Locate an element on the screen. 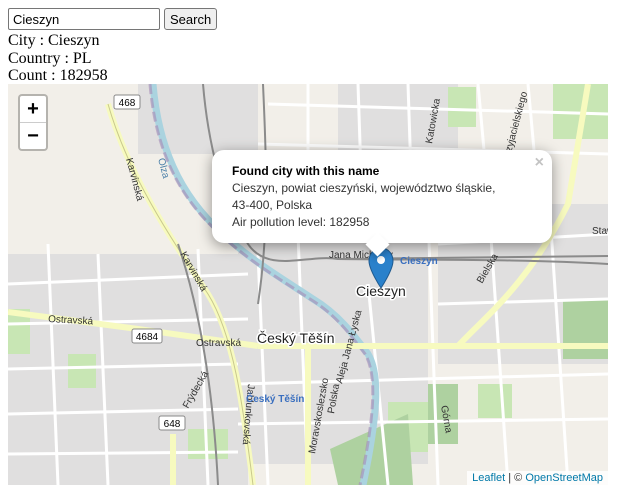 Image resolution: width=634 pixels, height=493 pixels. count-info: Count : 182958 is located at coordinates (58, 75).